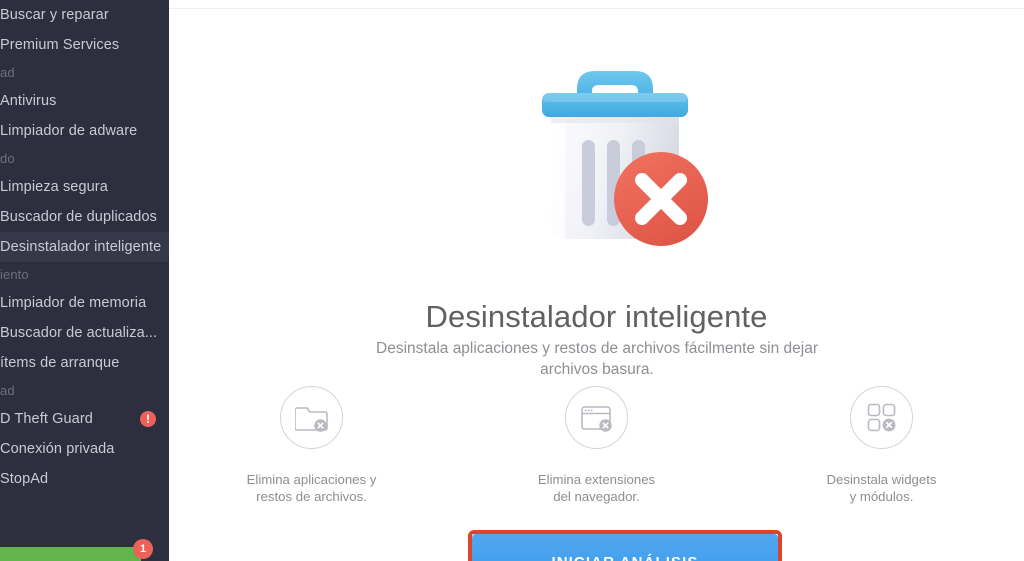 The height and width of the screenshot is (561, 1024). I want to click on sidebar-item-label: Antivirus, so click(28, 101).